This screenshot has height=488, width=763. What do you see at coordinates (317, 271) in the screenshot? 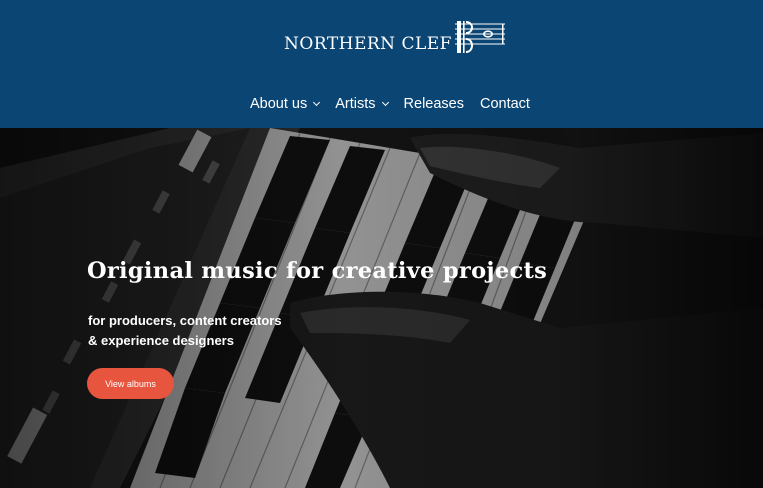
I see `hero-title: Original music for creative projects` at bounding box center [317, 271].